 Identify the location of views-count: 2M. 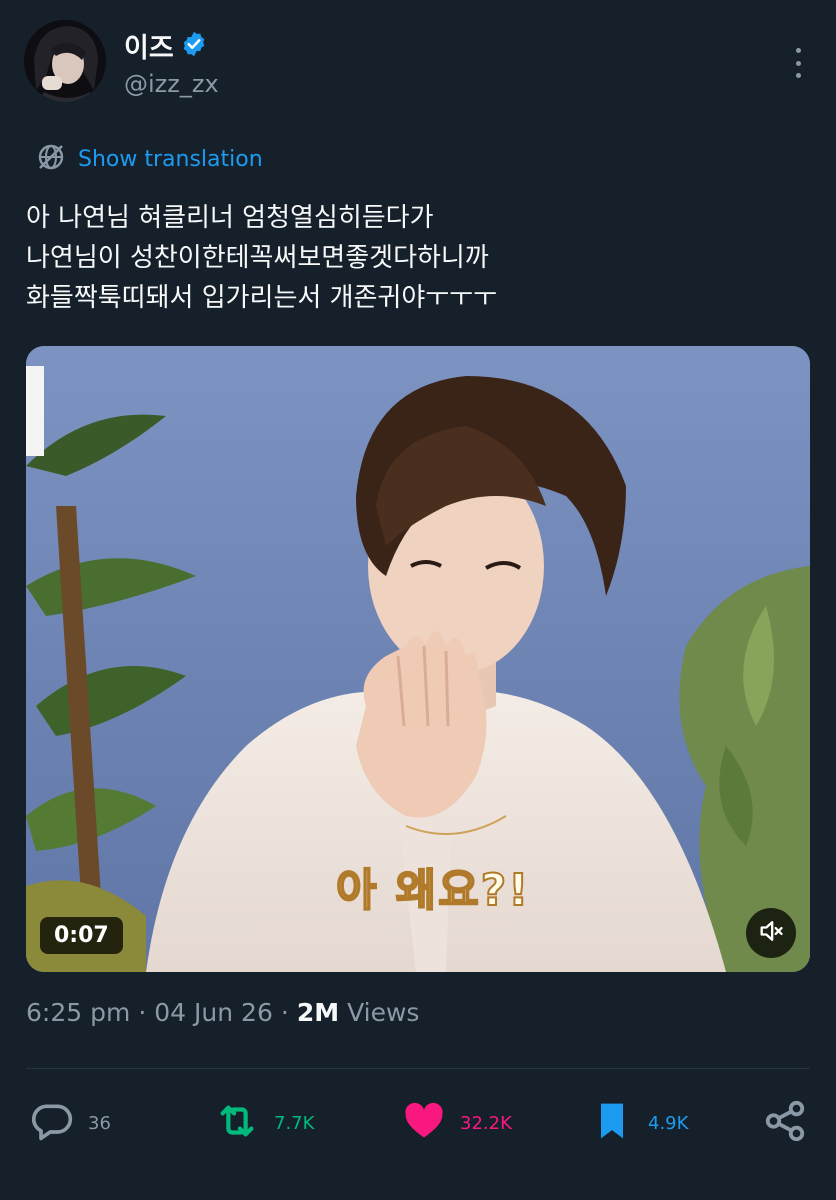
(318, 1012).